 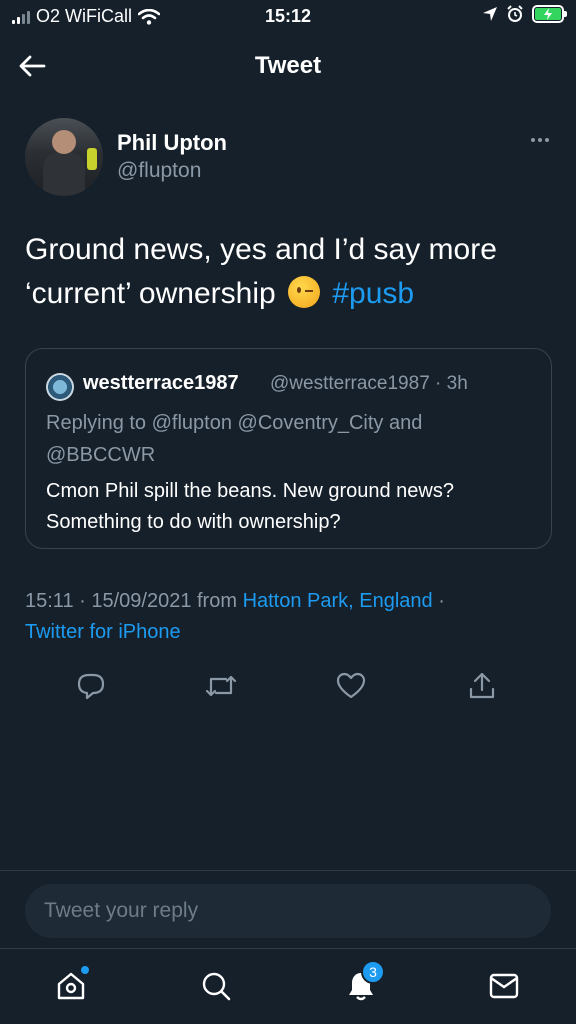 I want to click on notification-badge: 3, so click(x=373, y=972).